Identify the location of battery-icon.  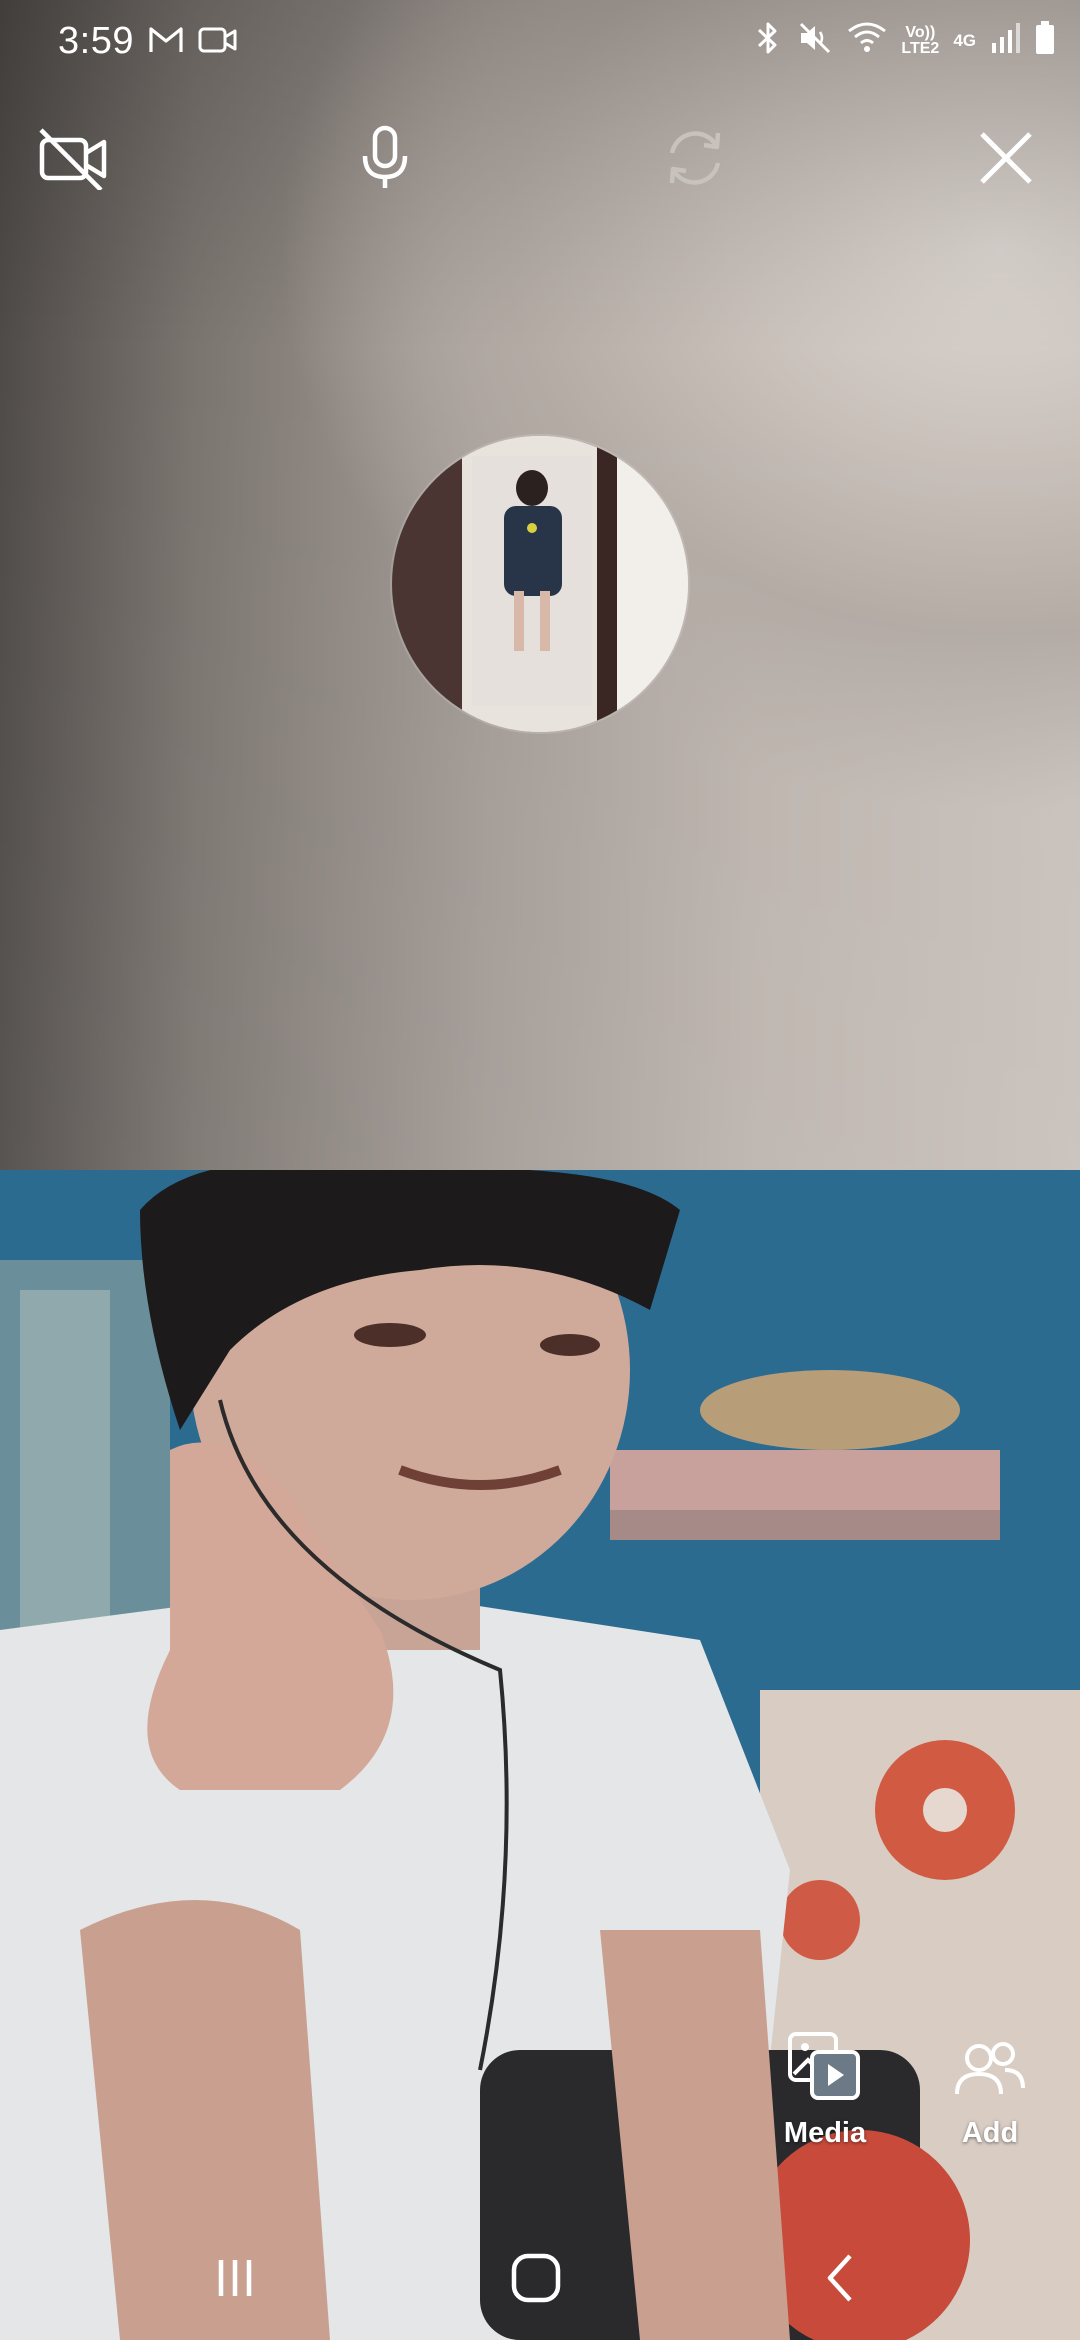
(1045, 40).